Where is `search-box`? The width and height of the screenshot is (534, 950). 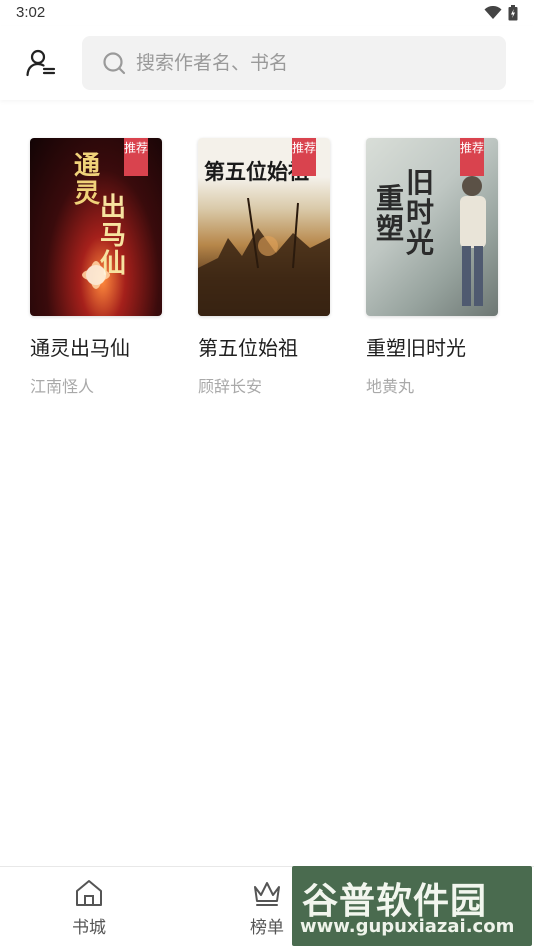
search-box is located at coordinates (294, 63).